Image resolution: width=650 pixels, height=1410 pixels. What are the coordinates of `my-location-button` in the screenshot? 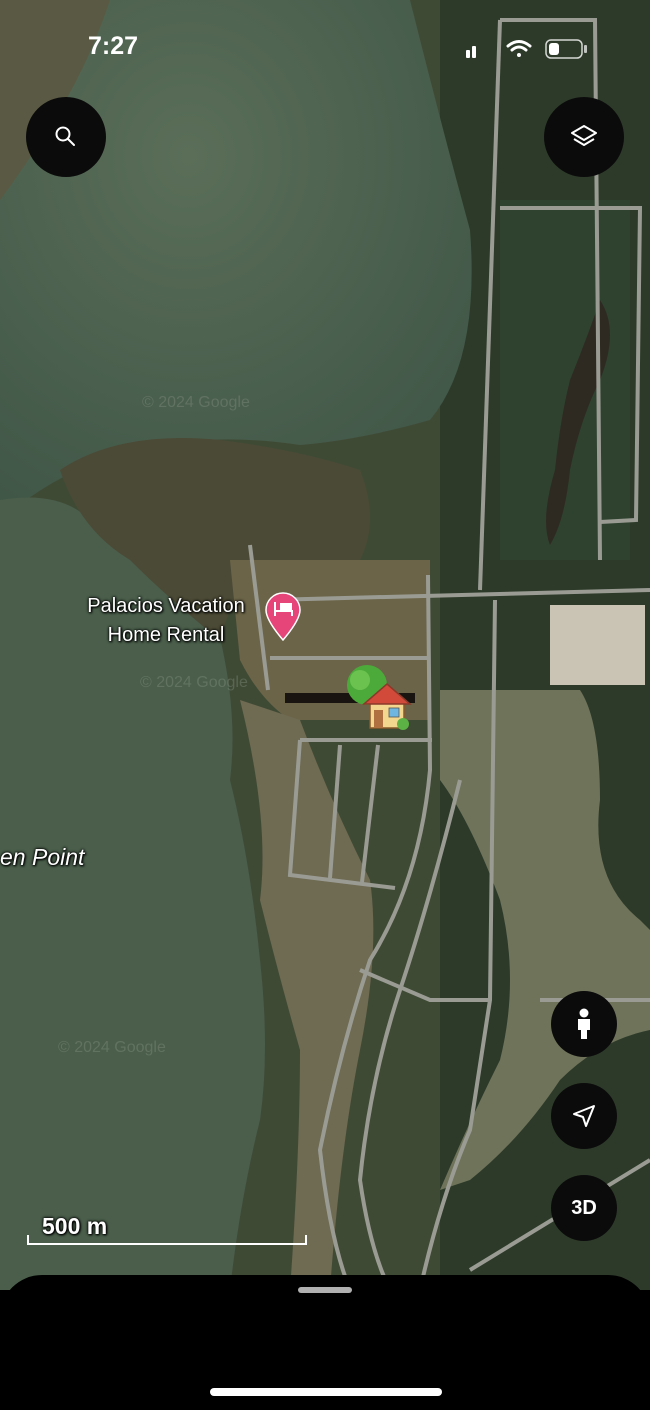 It's located at (584, 1116).